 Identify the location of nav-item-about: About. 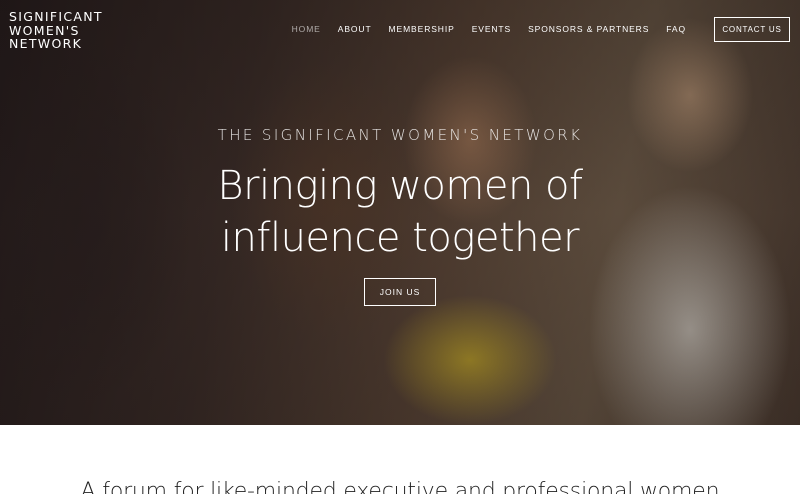
(355, 29).